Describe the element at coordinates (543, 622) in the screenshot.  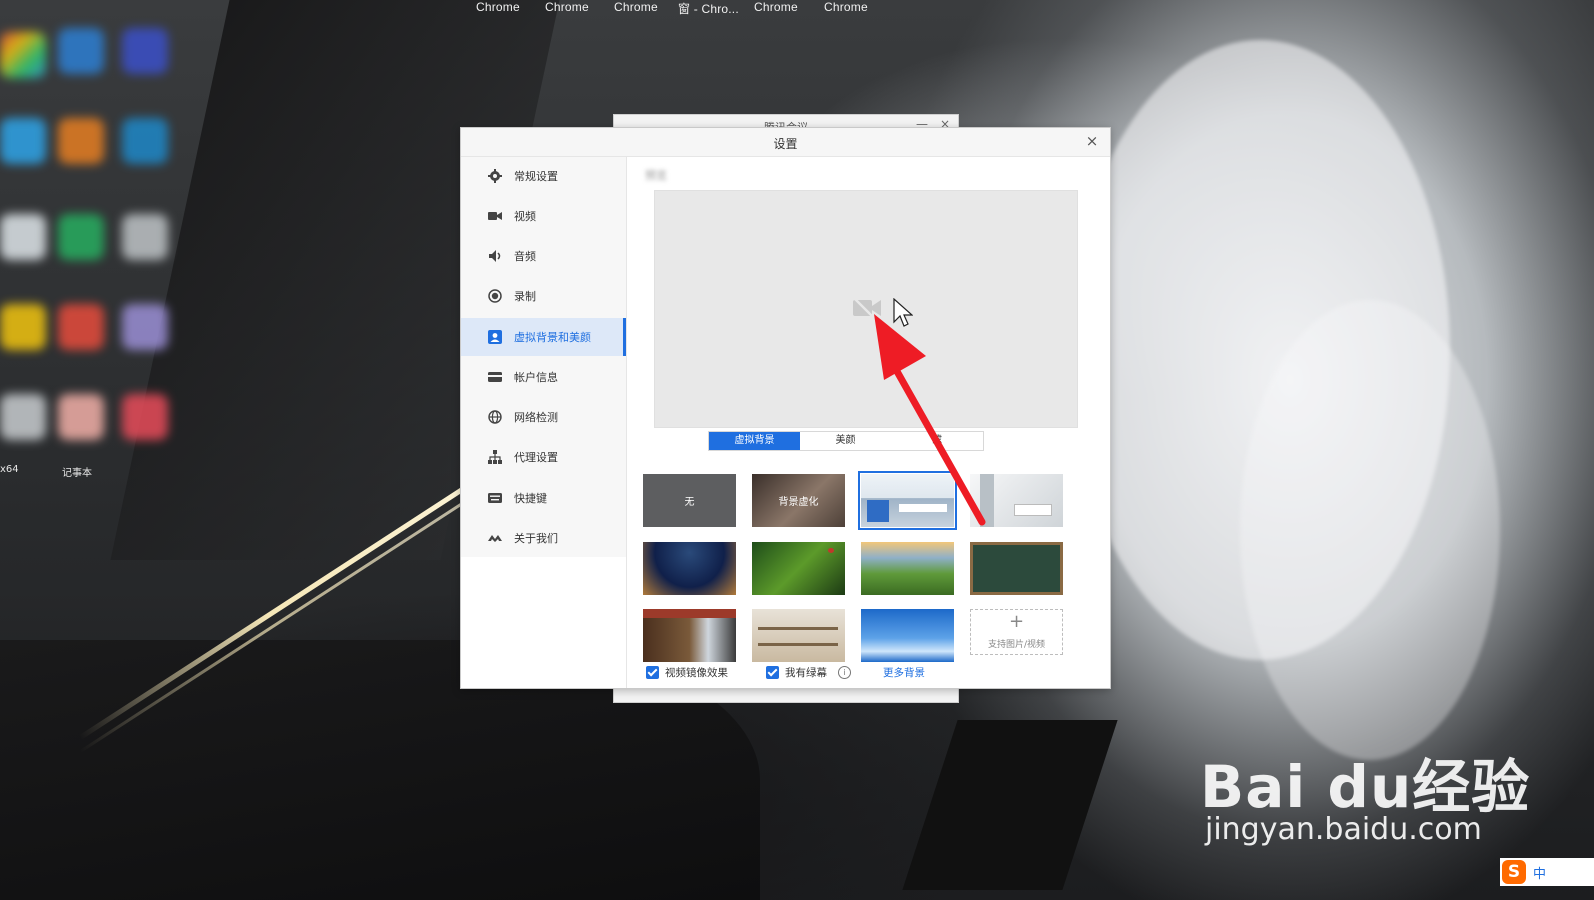
I see `sidebar-blank-area` at that location.